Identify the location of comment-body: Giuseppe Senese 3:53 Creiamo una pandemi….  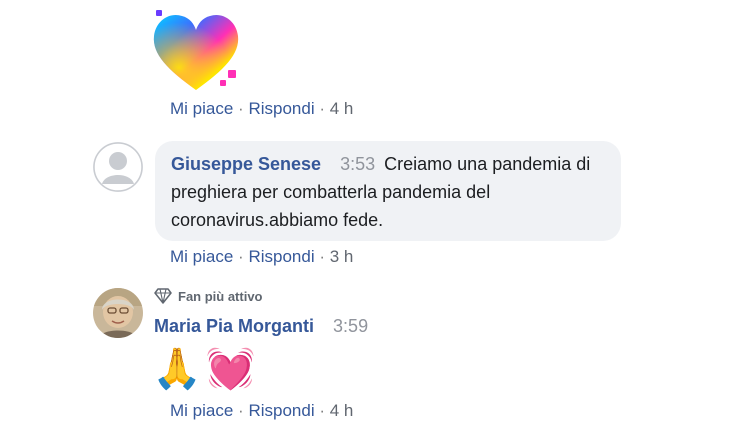
(388, 192).